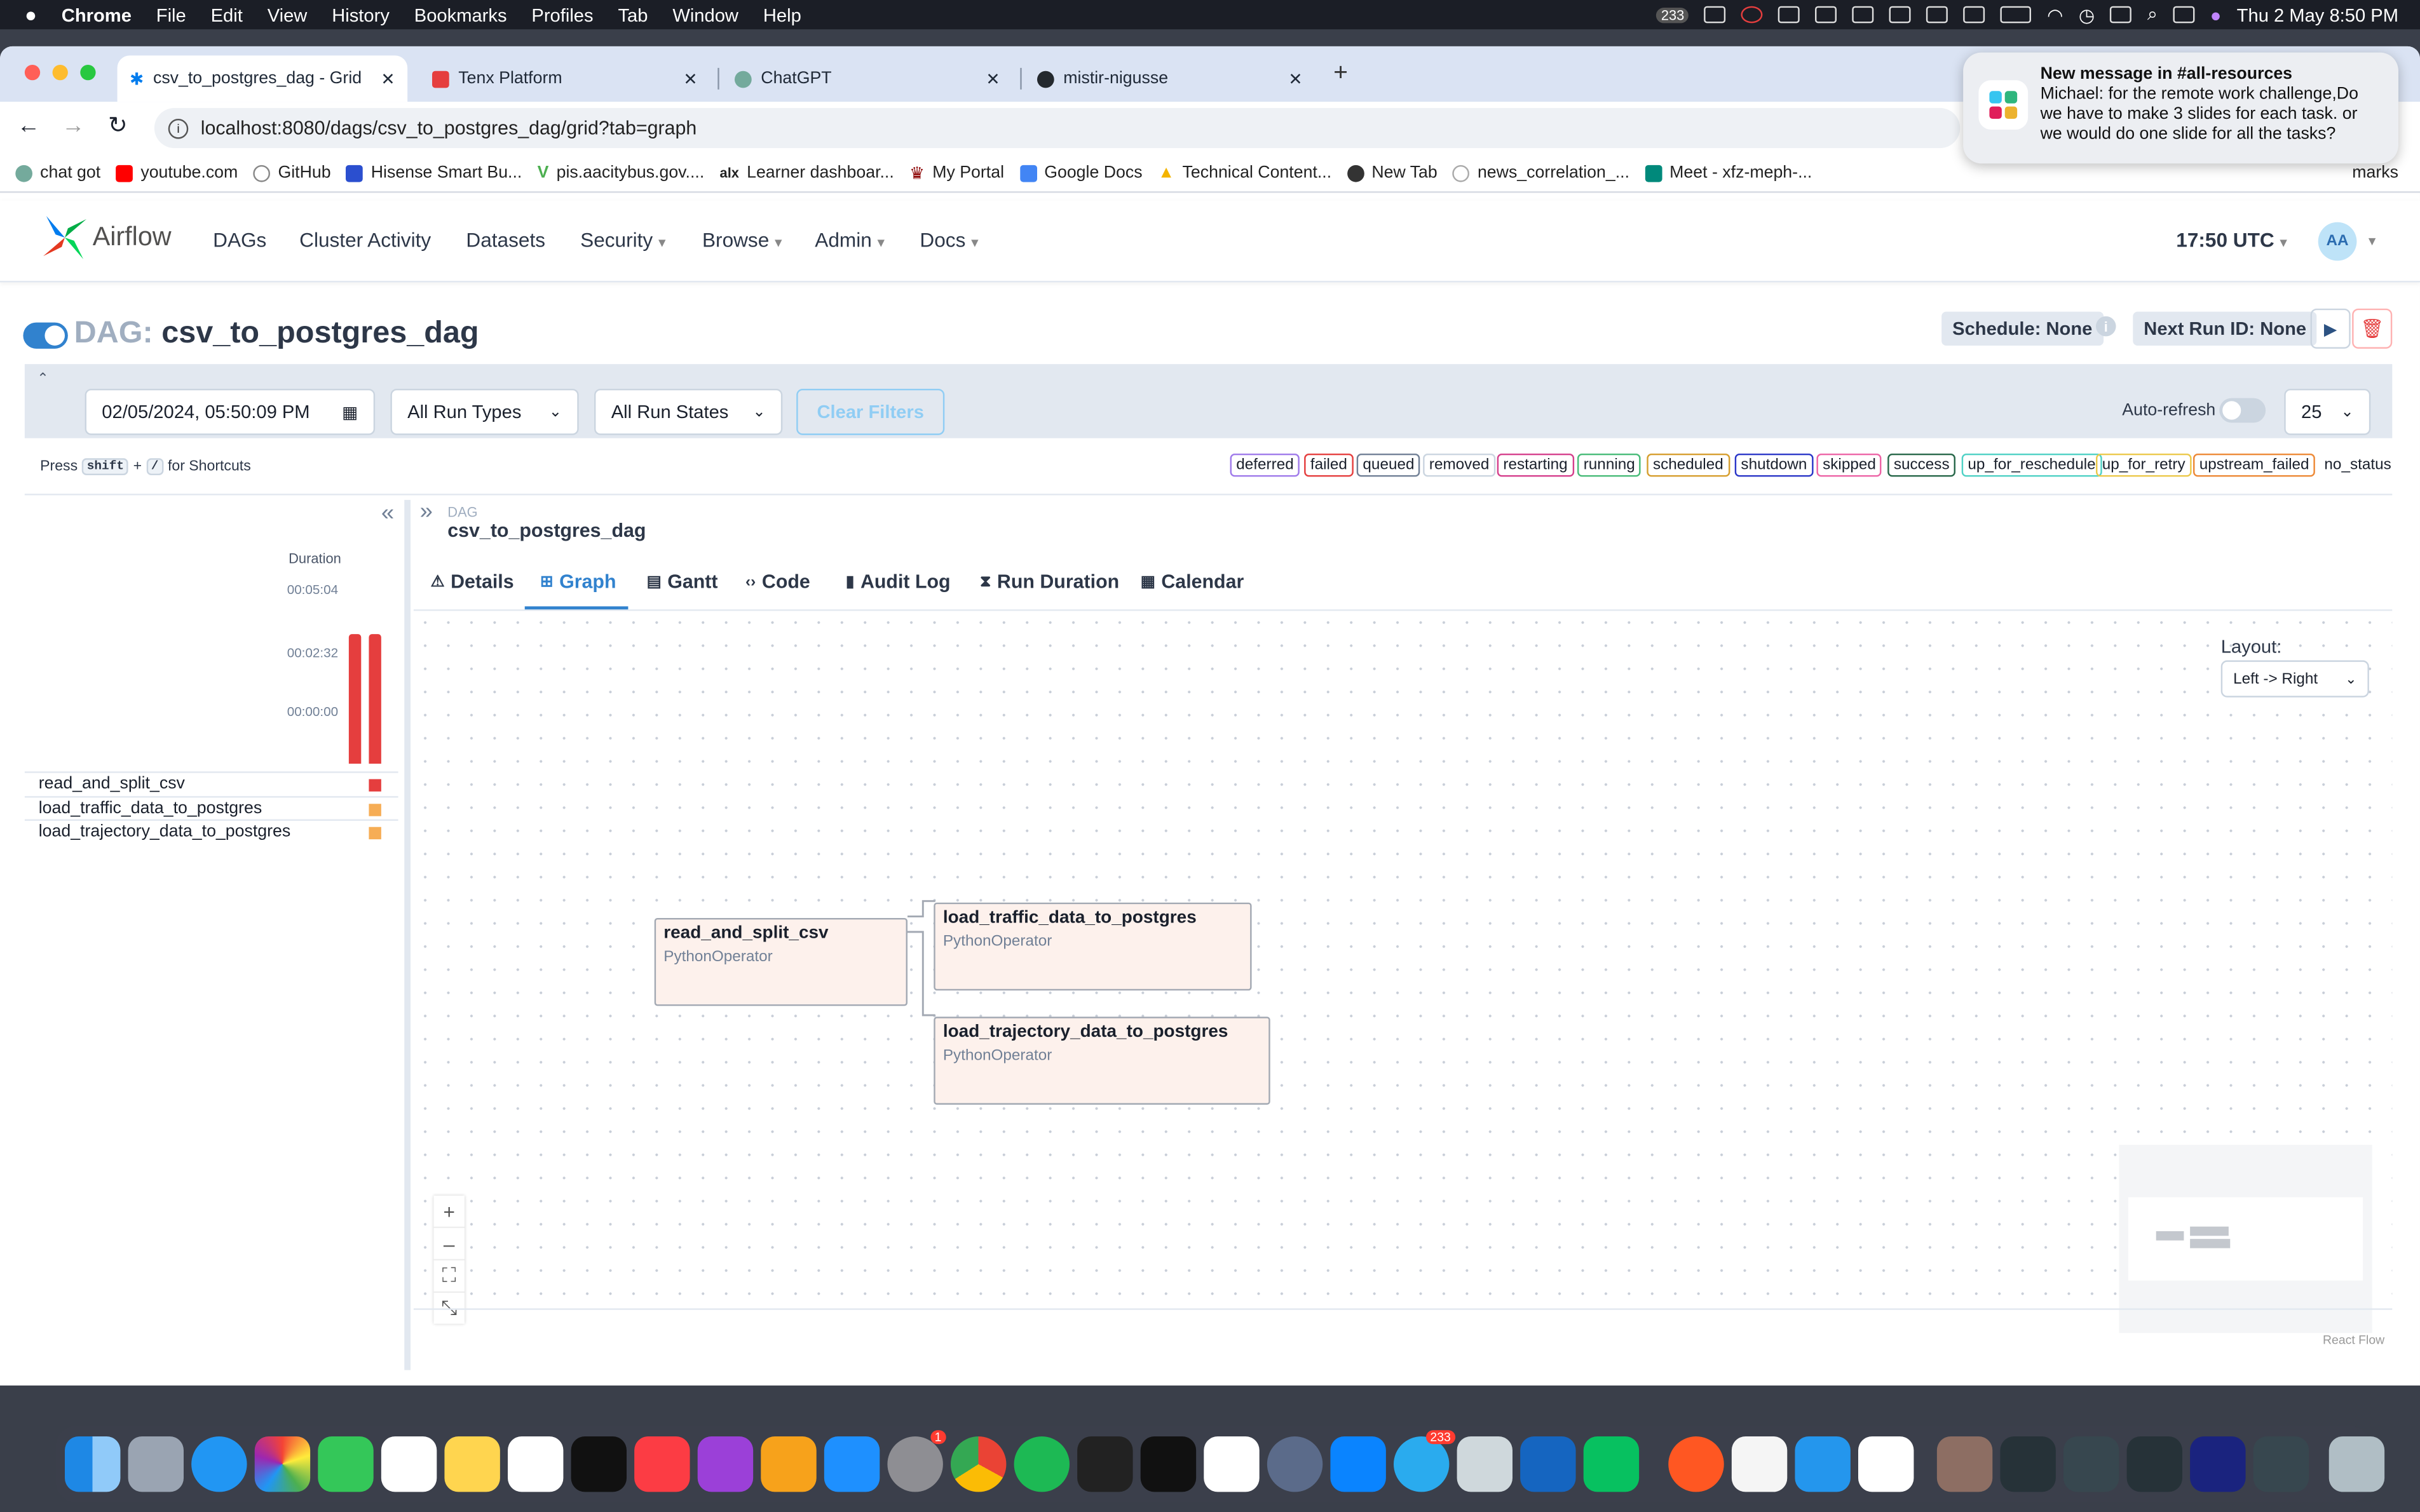 The image size is (2420, 1512). What do you see at coordinates (505, 239) in the screenshot?
I see `nav-datasets: Datasets` at bounding box center [505, 239].